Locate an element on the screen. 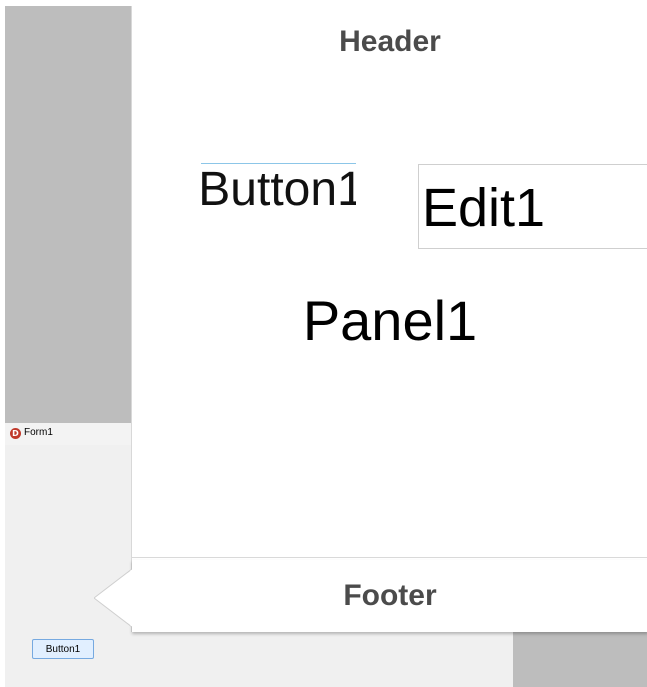 The height and width of the screenshot is (687, 647). background-area is located at coordinates (68, 215).